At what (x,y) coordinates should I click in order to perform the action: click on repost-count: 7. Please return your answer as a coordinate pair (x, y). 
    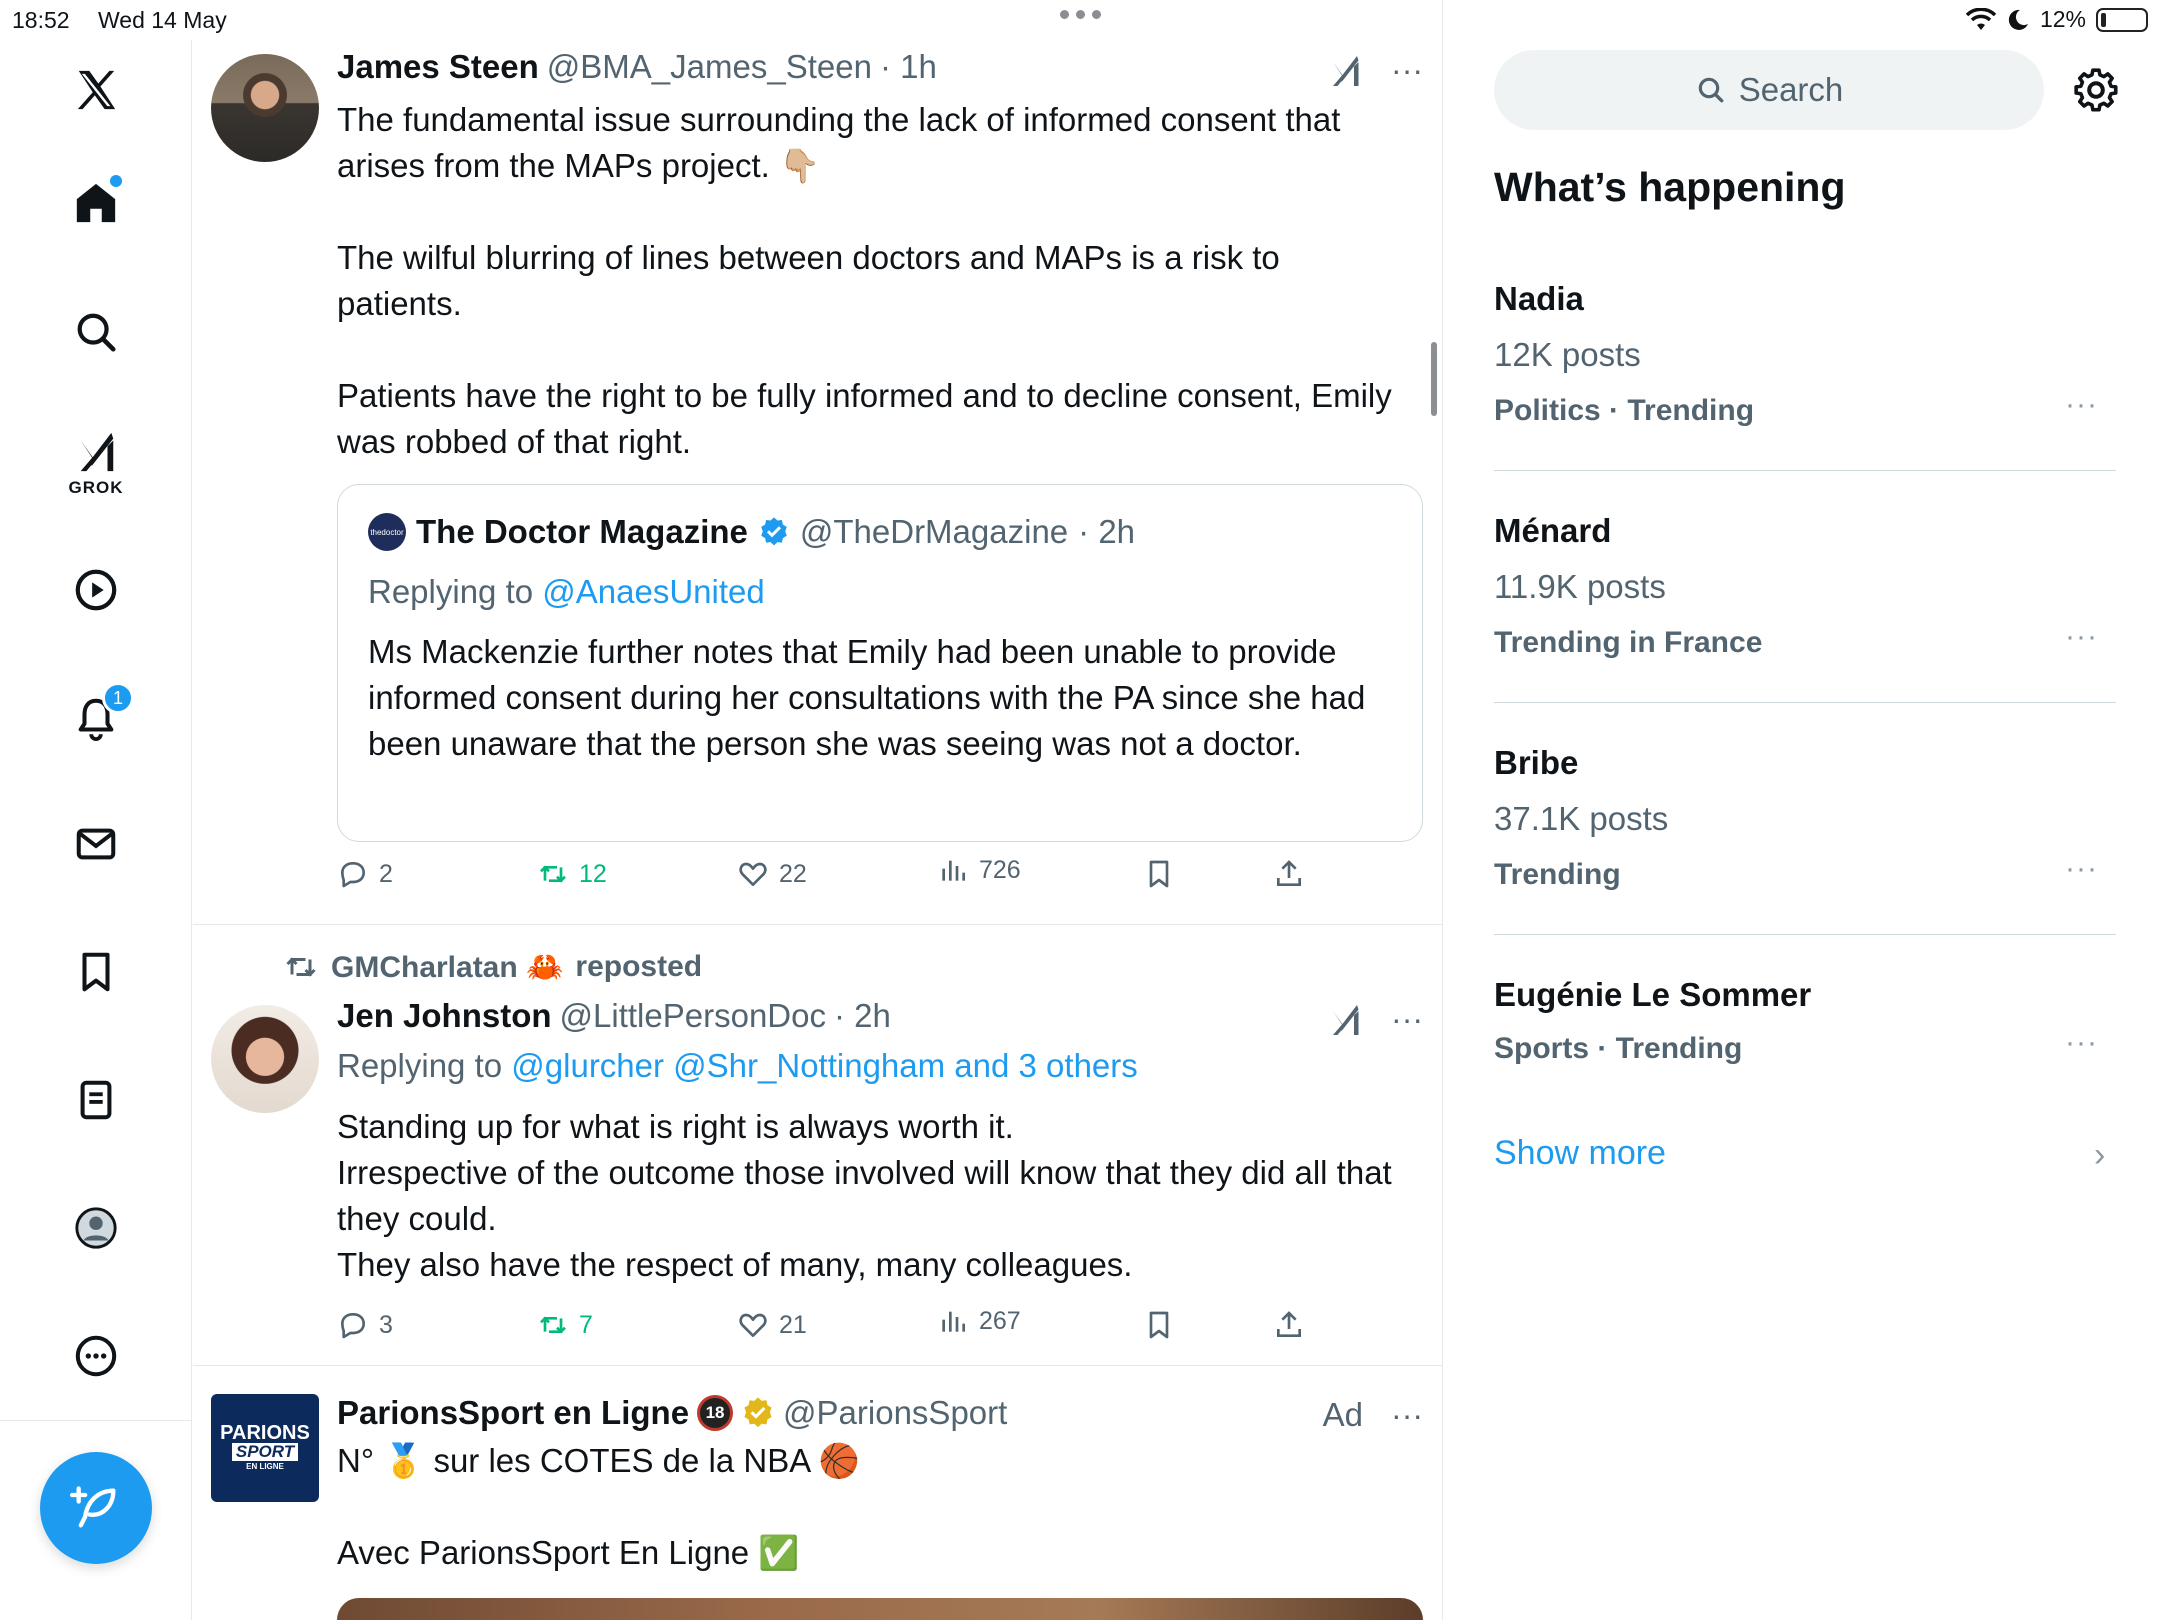
    Looking at the image, I should click on (586, 1324).